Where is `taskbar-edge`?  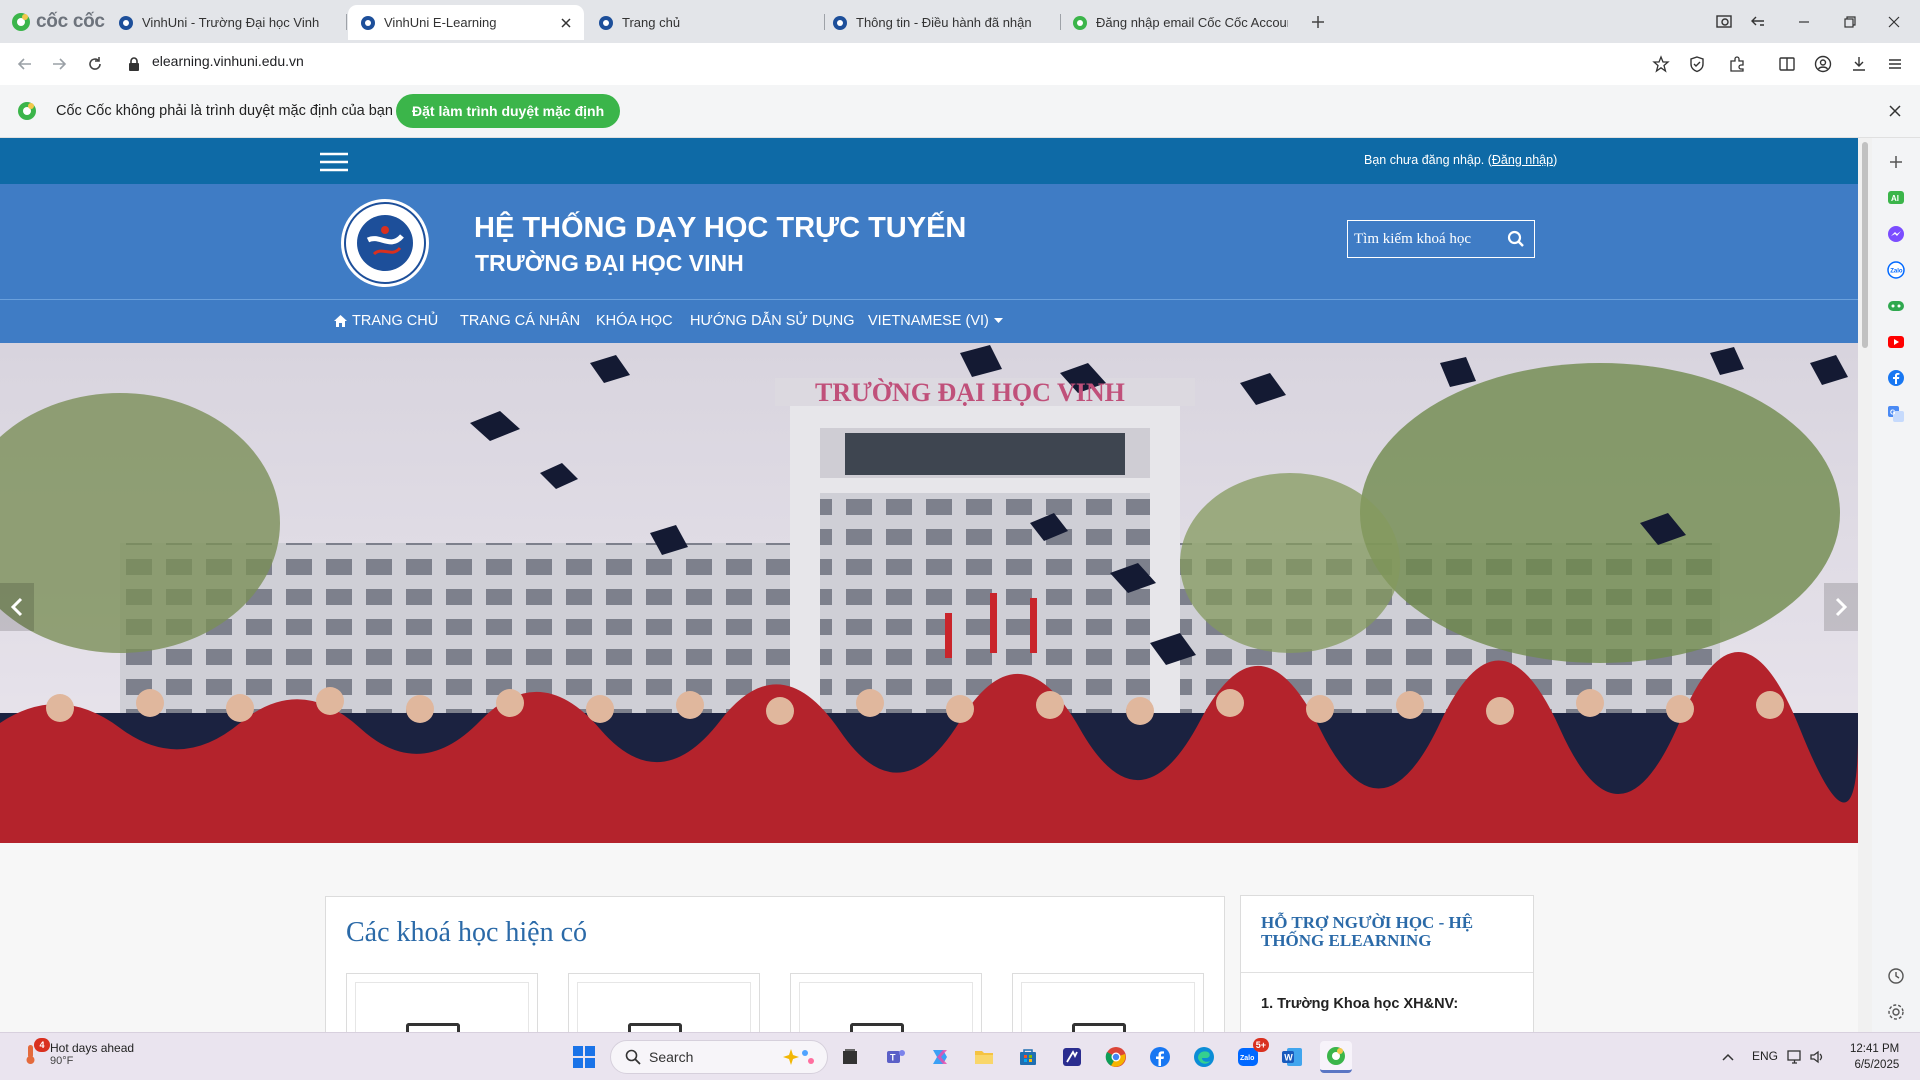
taskbar-edge is located at coordinates (1204, 1057).